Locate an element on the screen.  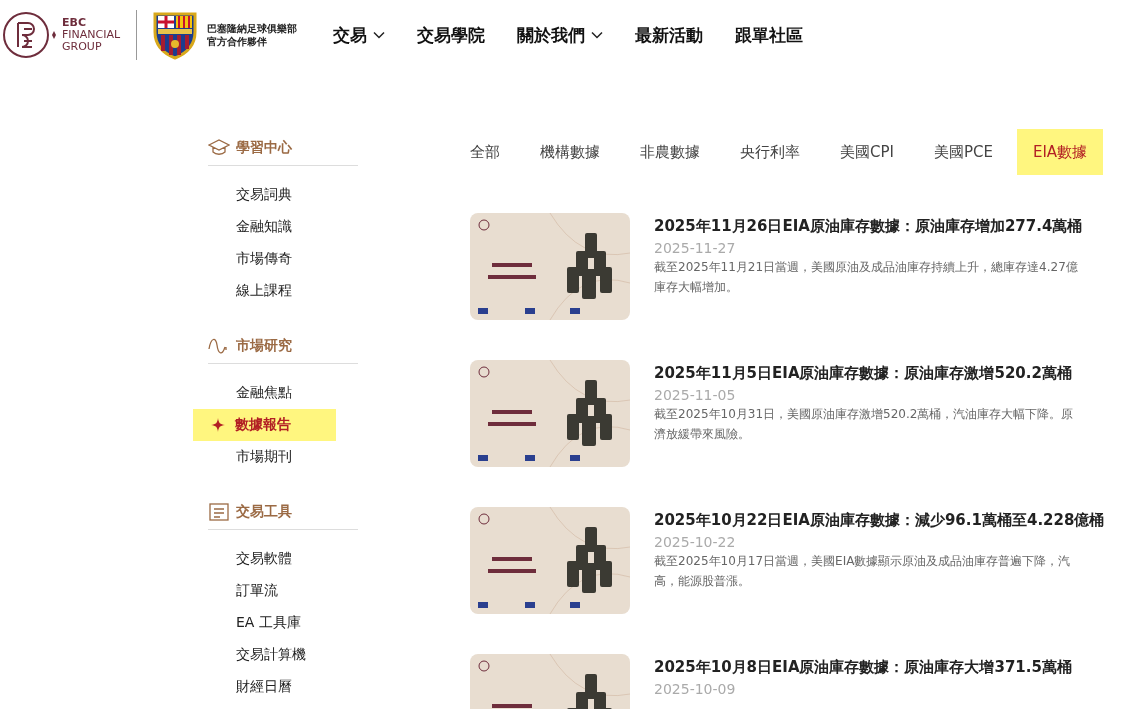
article-date: 2025-11-27 is located at coordinates (695, 248).